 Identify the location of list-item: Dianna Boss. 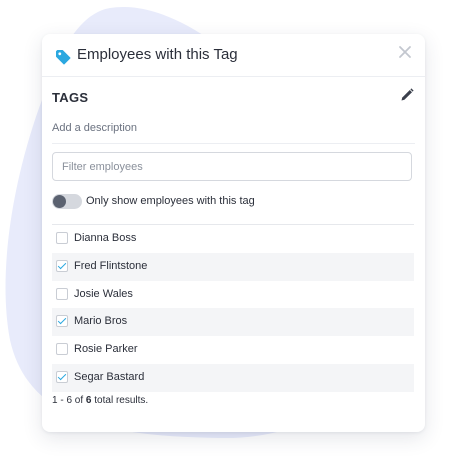
(233, 239).